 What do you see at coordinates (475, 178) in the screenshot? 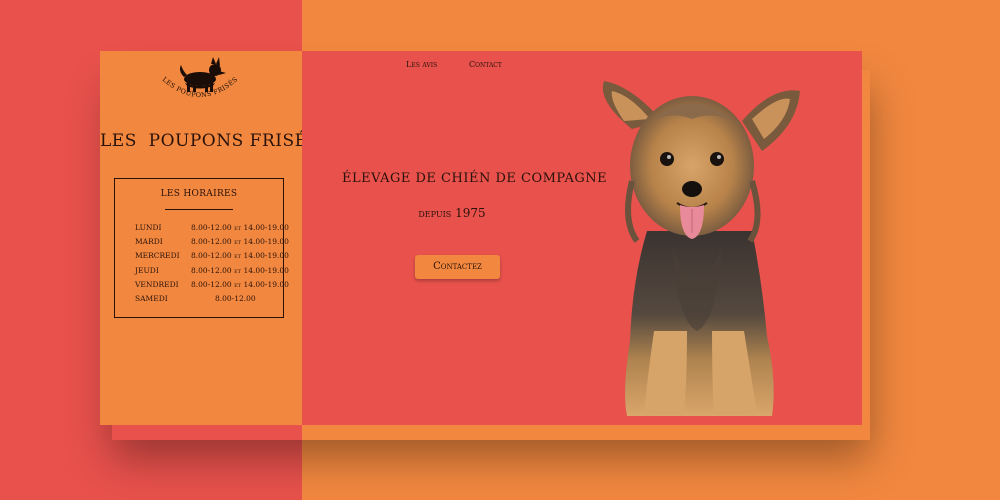
I see `hero-headline: ÉLEVAGE DE CHIÉN DE COMPAGNE` at bounding box center [475, 178].